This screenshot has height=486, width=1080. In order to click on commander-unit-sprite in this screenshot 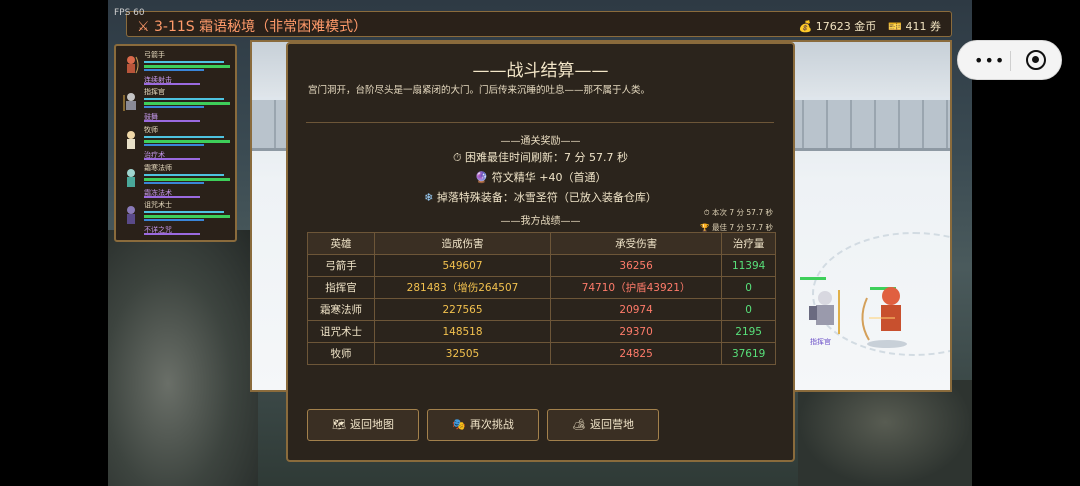, I will do `click(825, 313)`.